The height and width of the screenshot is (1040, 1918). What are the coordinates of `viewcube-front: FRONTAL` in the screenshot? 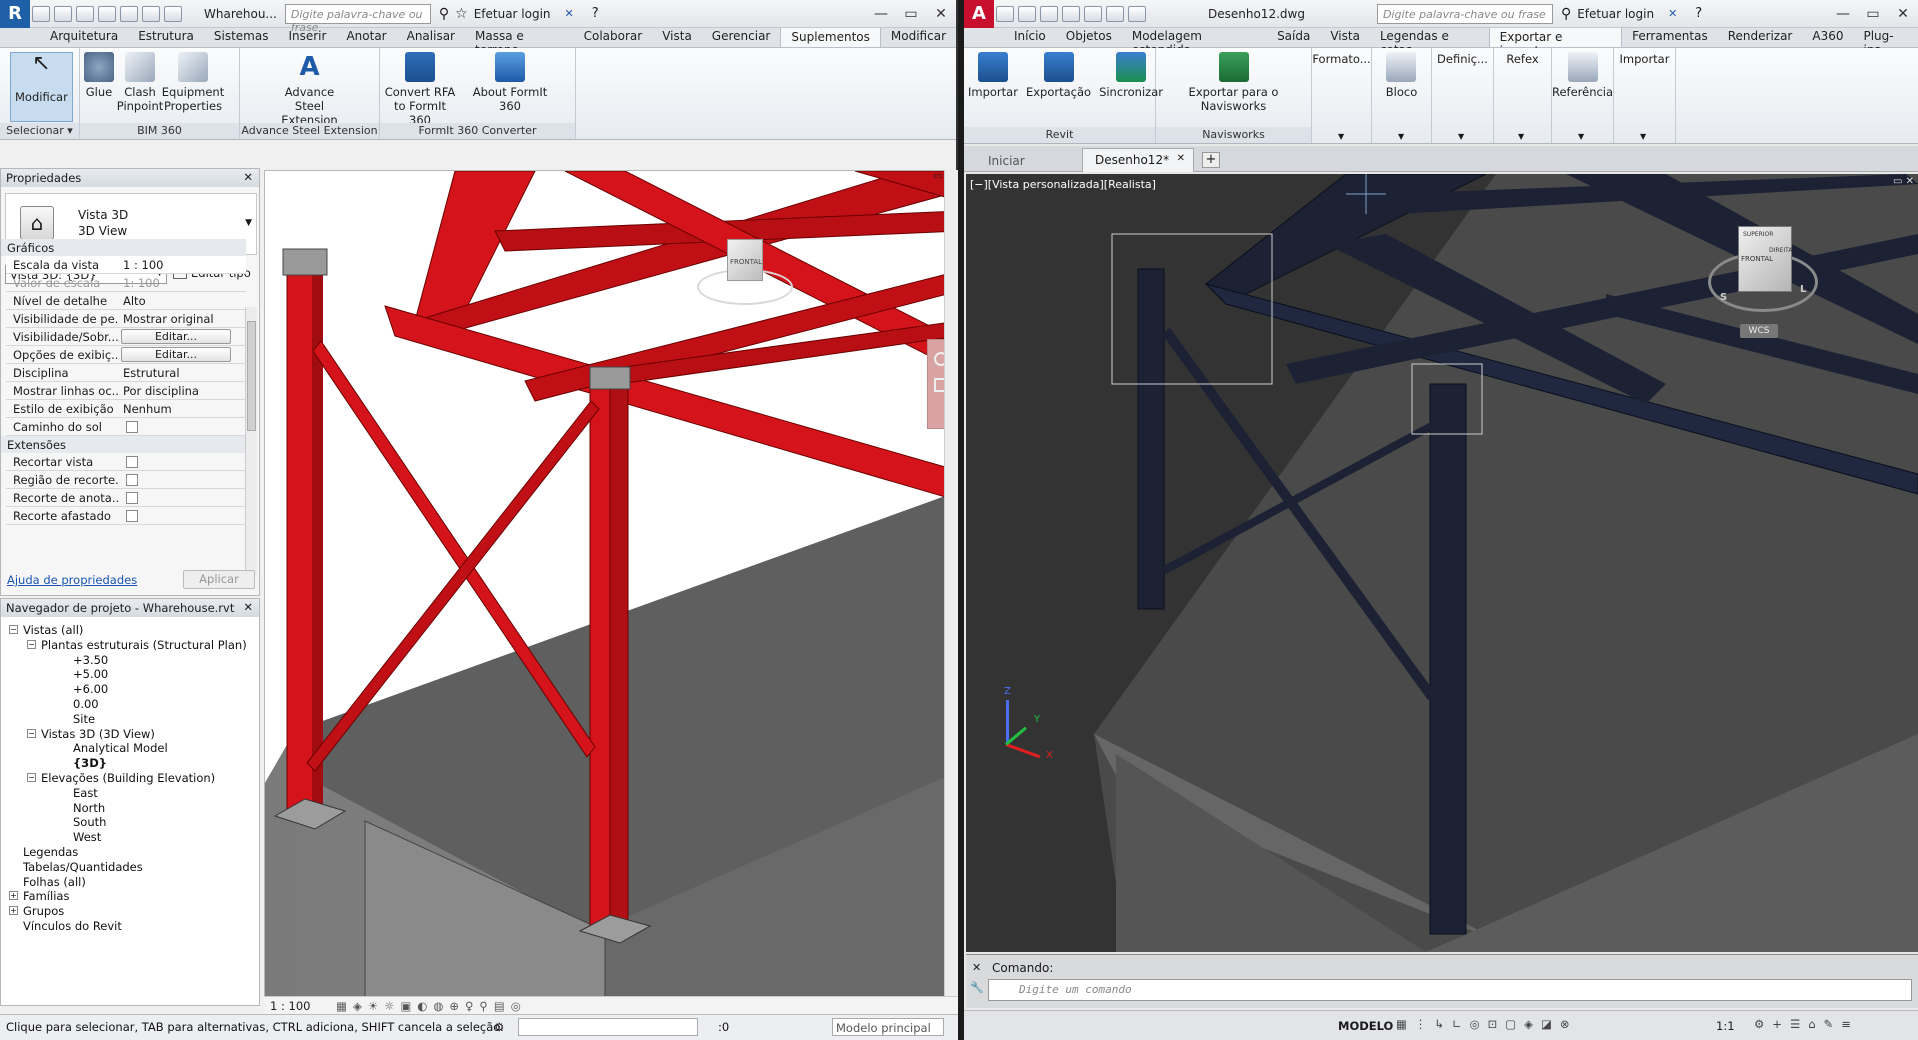 It's located at (746, 262).